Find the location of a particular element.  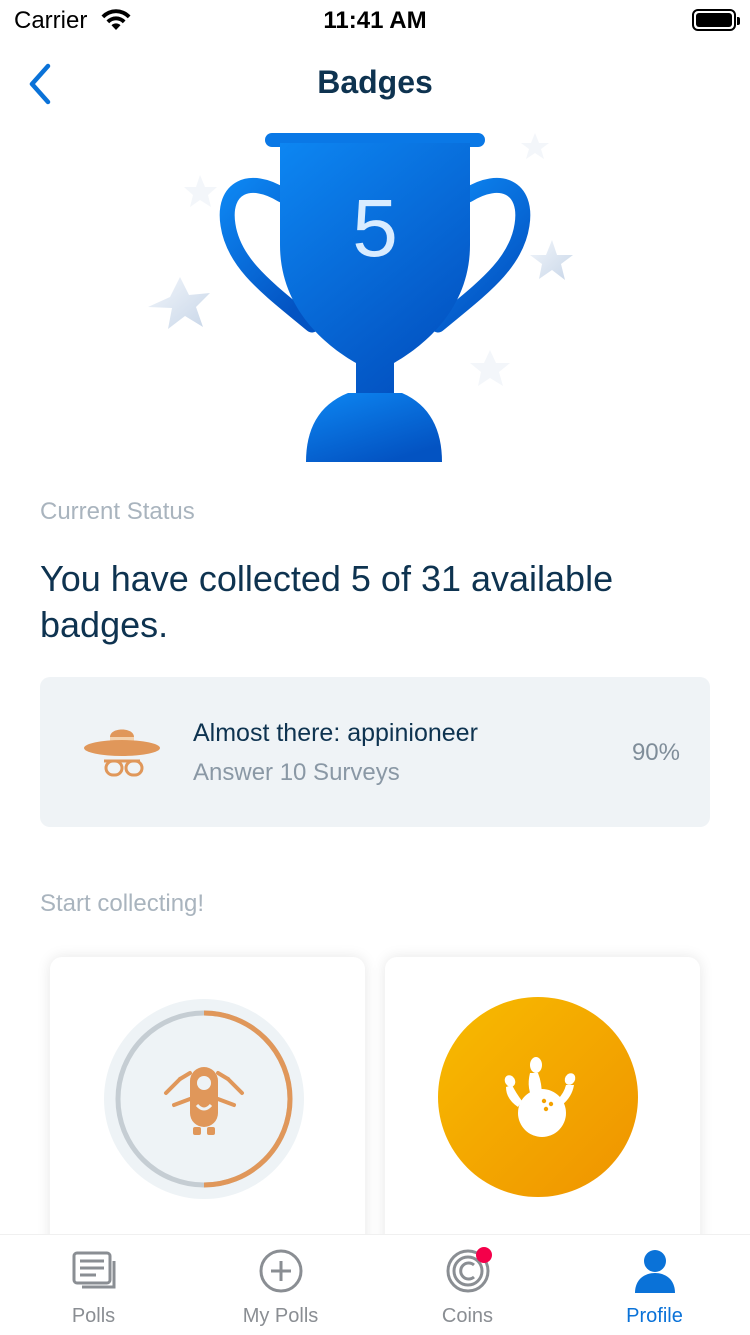

ranger-hat-glasses-icon is located at coordinates (122, 753).